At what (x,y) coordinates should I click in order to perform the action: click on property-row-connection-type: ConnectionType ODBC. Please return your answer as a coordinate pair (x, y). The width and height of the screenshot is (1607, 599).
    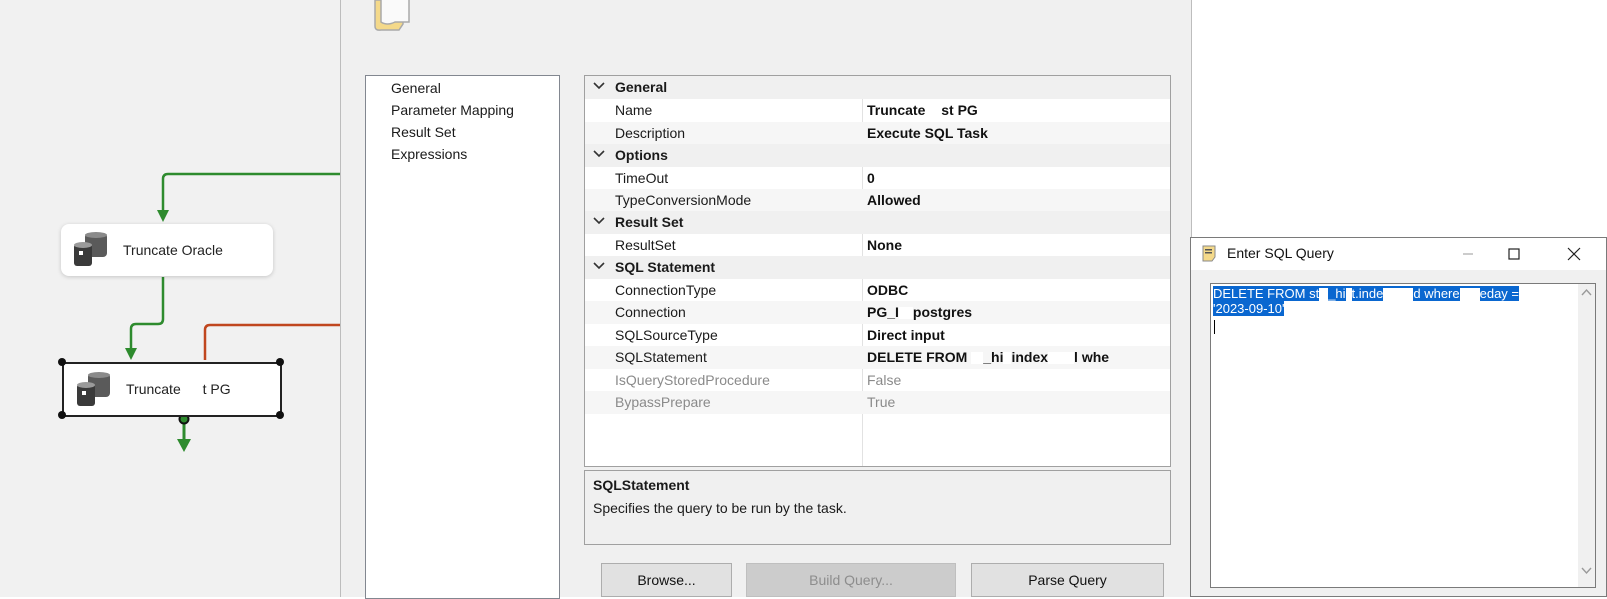
    Looking at the image, I should click on (877, 290).